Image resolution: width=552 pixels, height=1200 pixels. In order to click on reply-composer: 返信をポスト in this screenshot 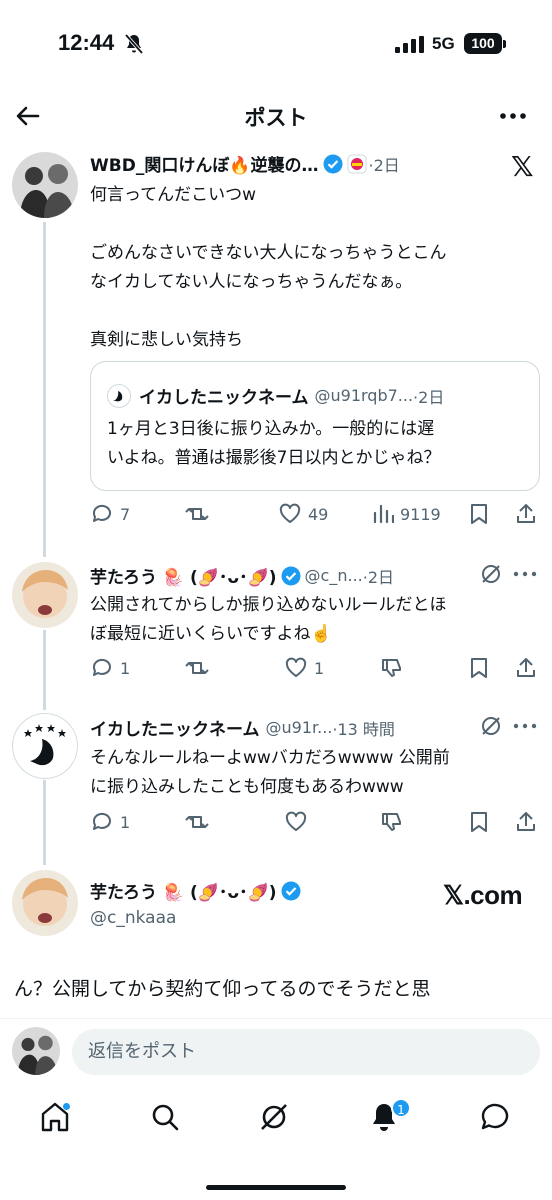, I will do `click(276, 1050)`.